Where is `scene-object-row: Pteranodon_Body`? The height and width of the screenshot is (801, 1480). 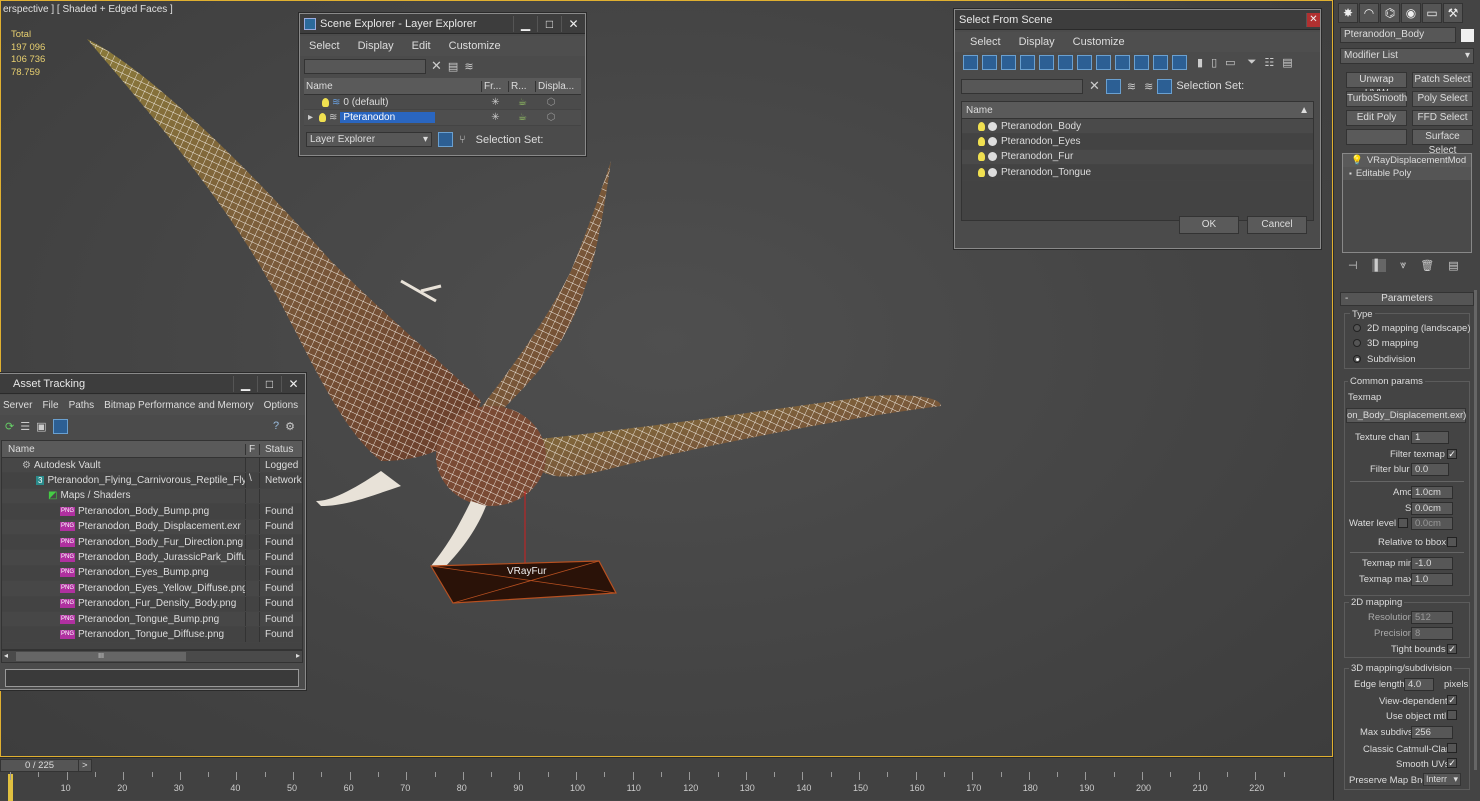 scene-object-row: Pteranodon_Body is located at coordinates (1137, 127).